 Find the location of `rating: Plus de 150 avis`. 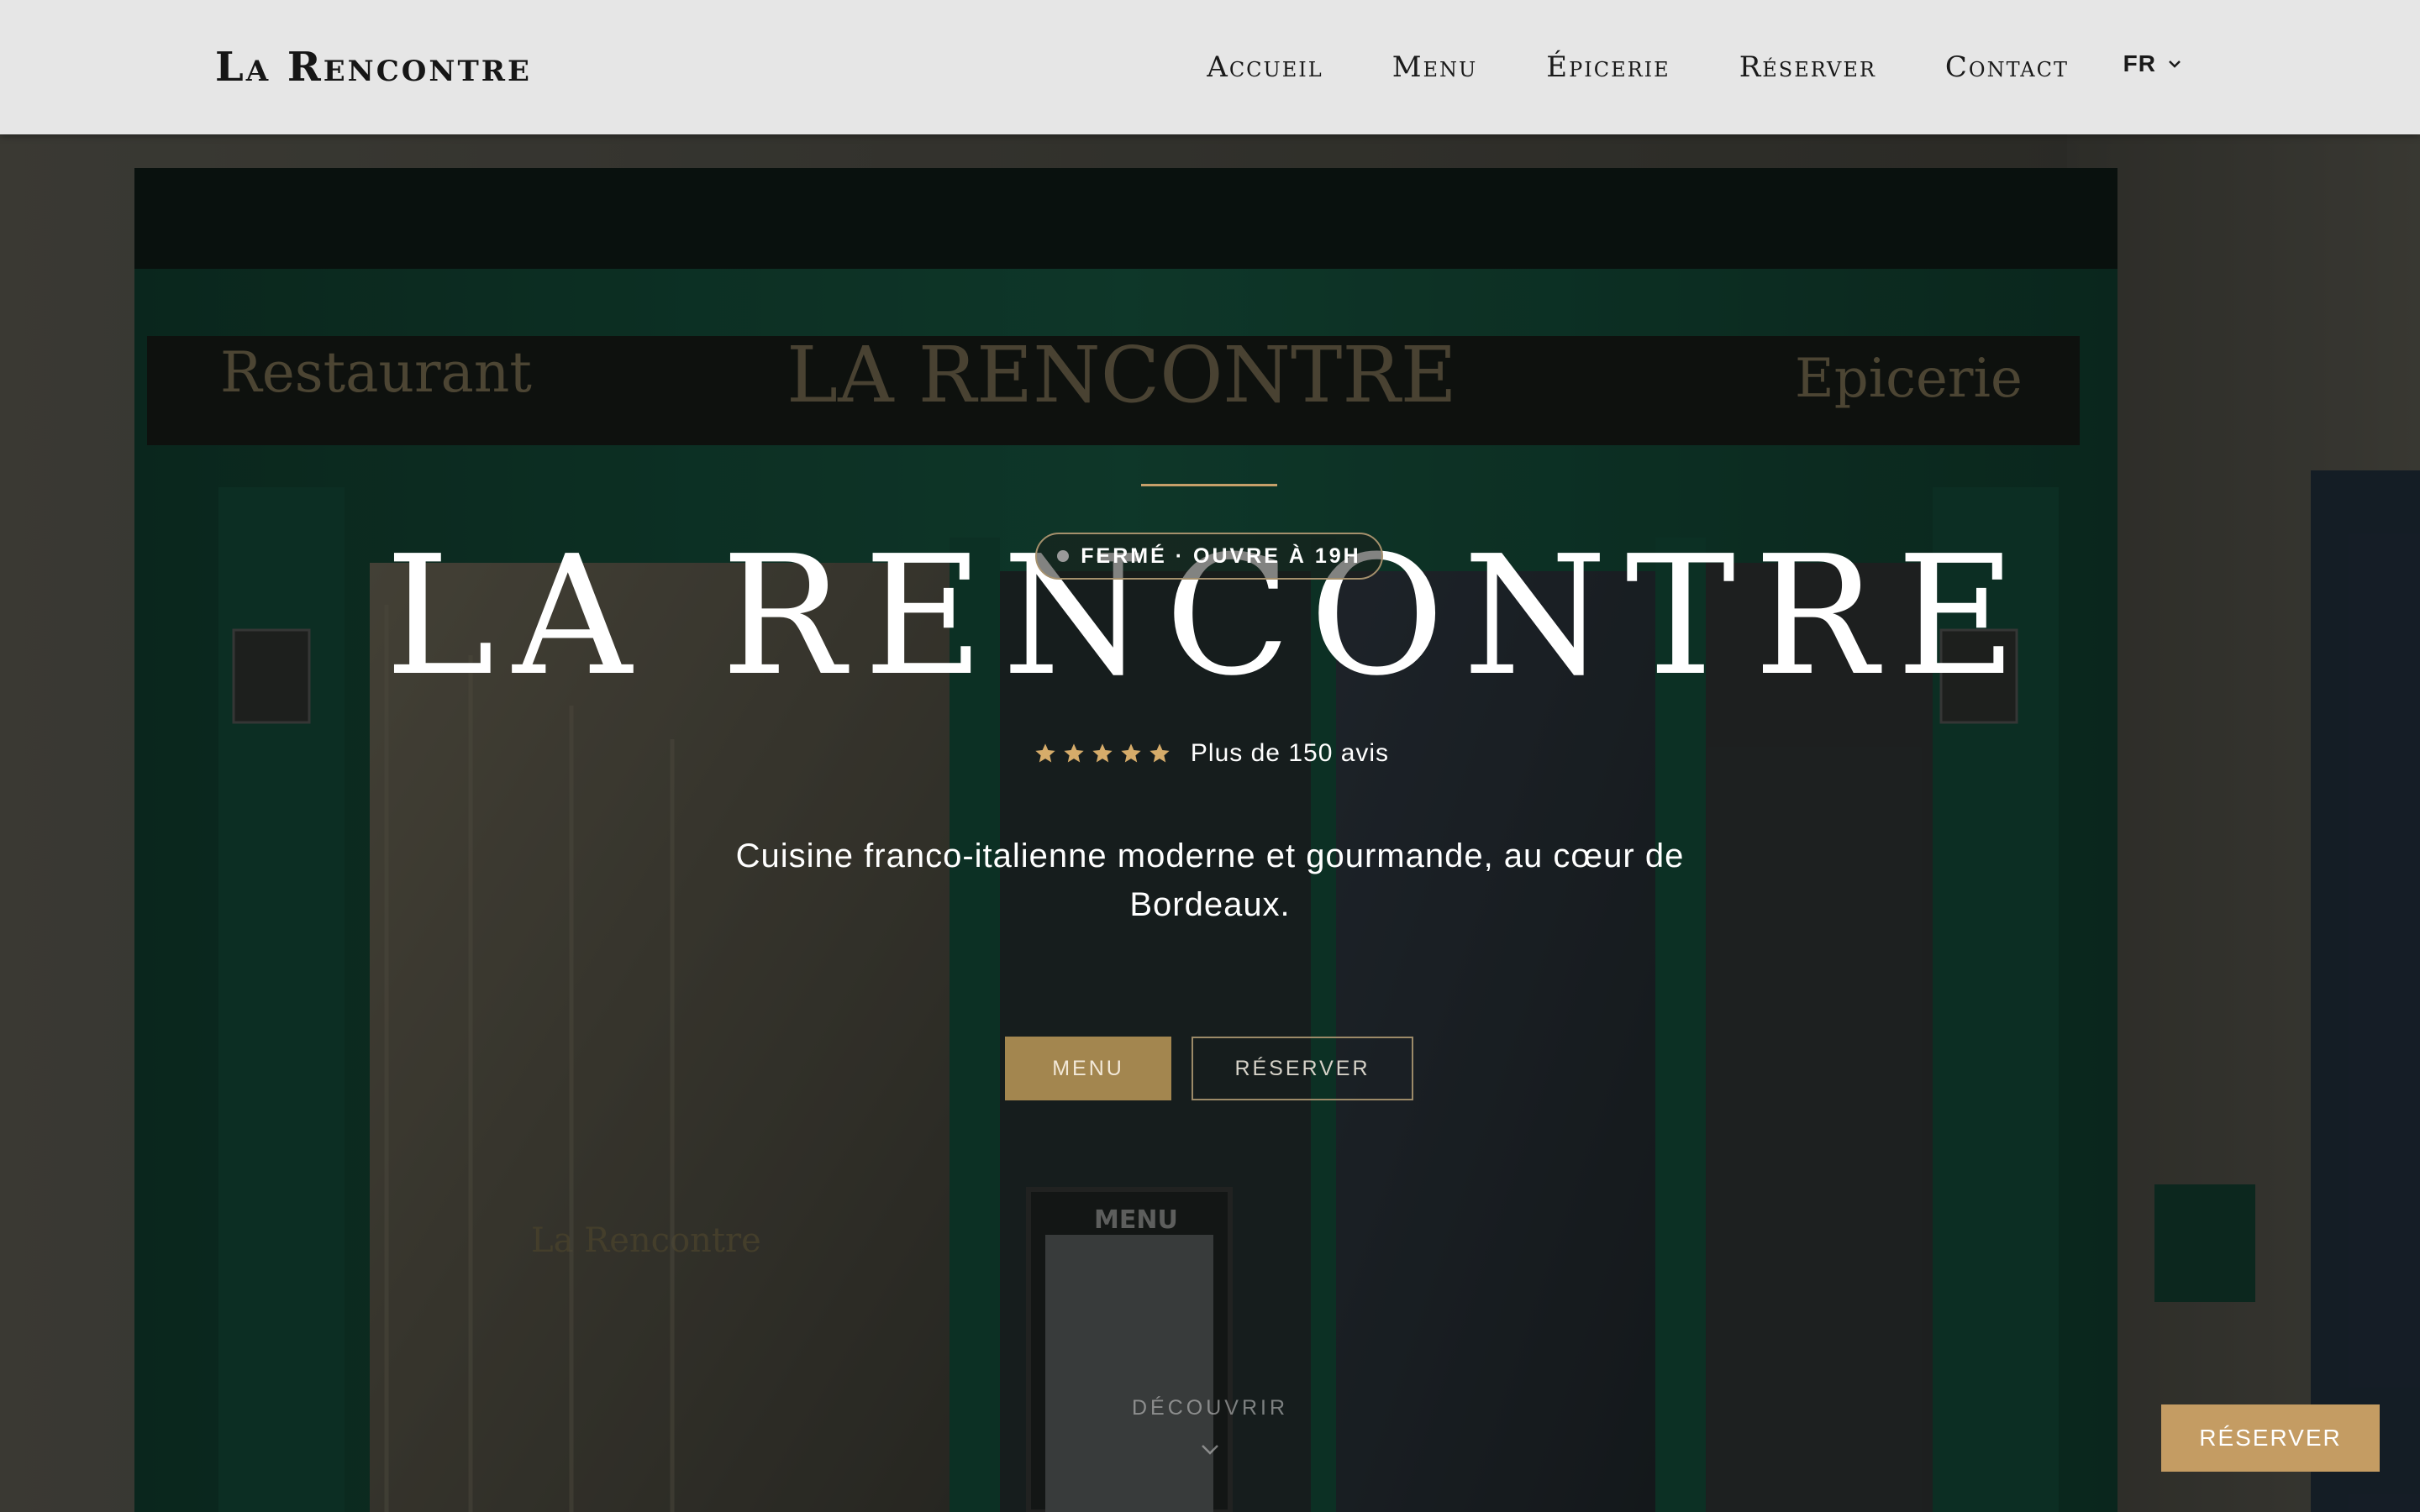

rating: Plus de 150 avis is located at coordinates (1210, 753).